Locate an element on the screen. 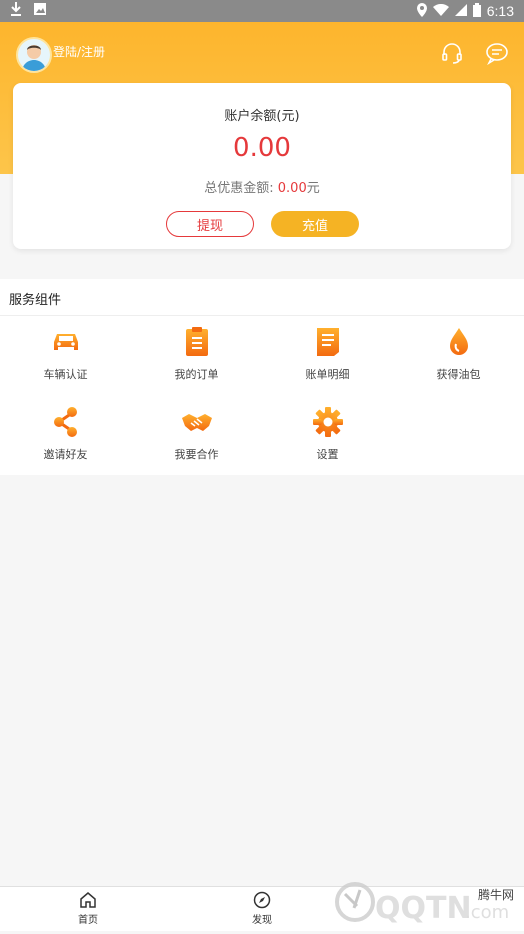 Image resolution: width=524 pixels, height=934 pixels. compass-icon is located at coordinates (262, 900).